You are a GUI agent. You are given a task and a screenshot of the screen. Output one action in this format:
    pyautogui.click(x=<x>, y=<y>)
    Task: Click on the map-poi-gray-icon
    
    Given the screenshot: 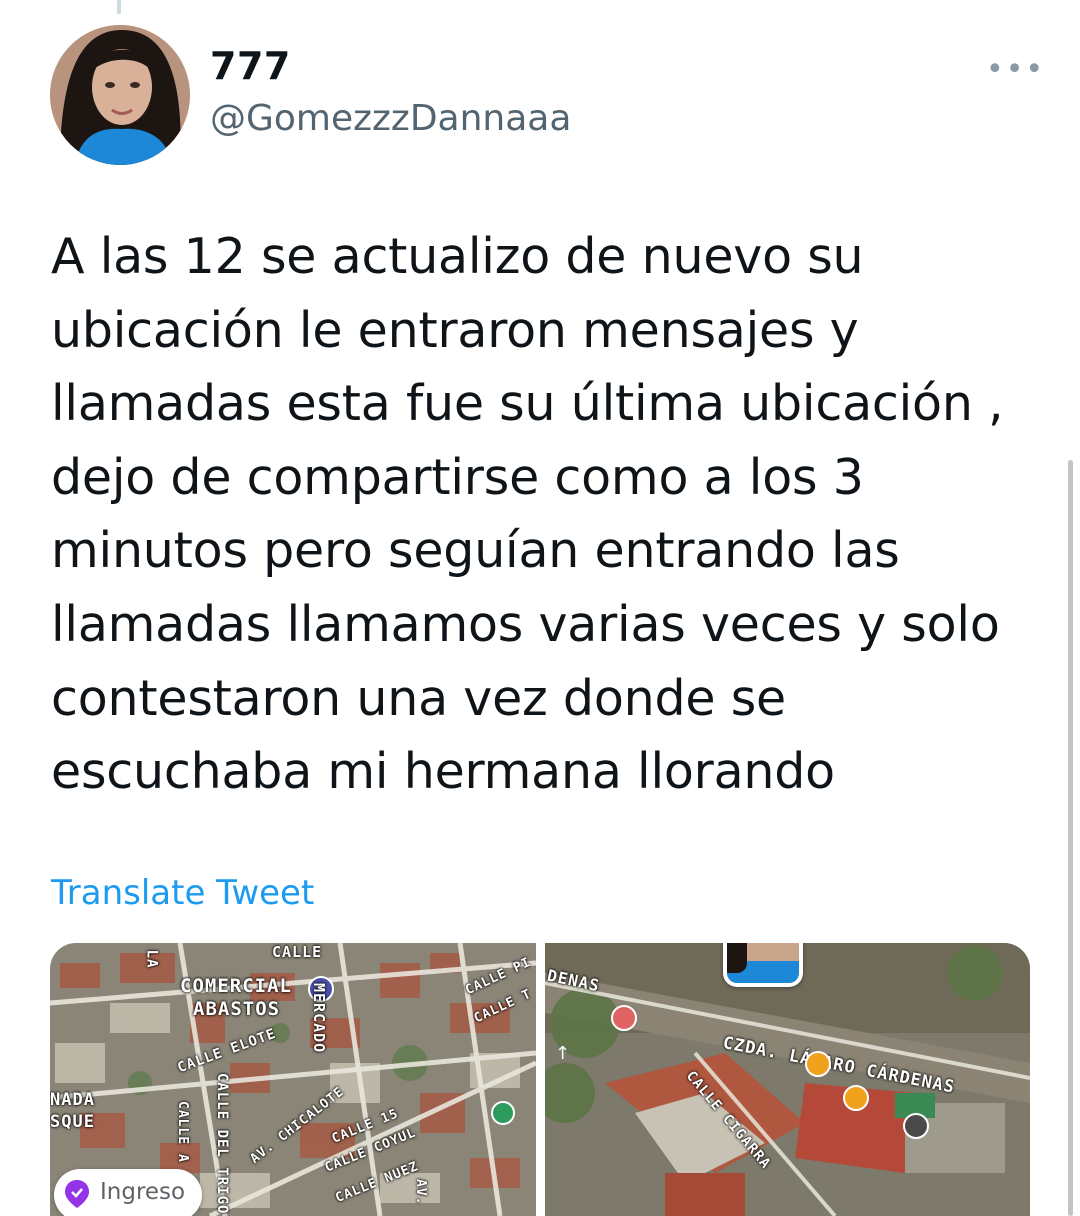 What is the action you would take?
    pyautogui.click(x=916, y=1126)
    